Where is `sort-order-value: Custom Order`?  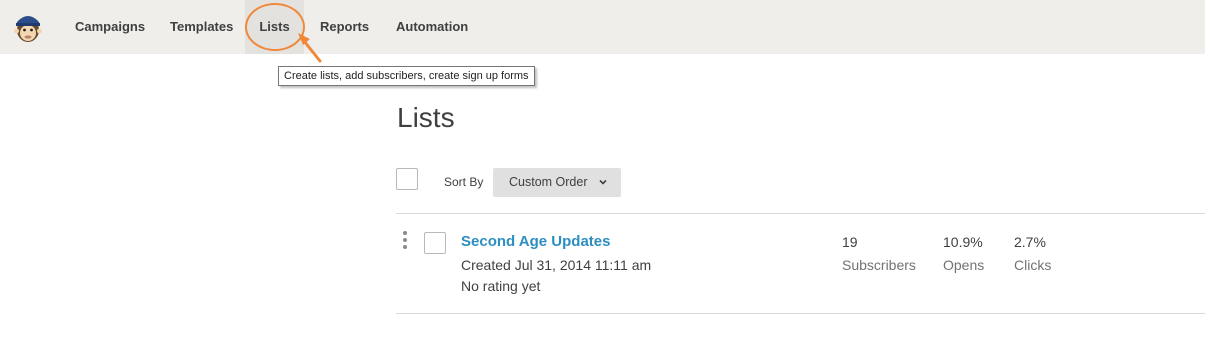 sort-order-value: Custom Order is located at coordinates (548, 182).